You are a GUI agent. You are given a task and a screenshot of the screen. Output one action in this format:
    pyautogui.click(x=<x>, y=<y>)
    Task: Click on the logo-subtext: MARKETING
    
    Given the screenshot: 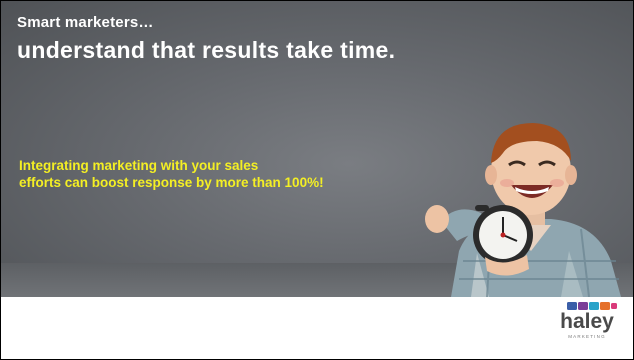 What is the action you would take?
    pyautogui.click(x=587, y=336)
    